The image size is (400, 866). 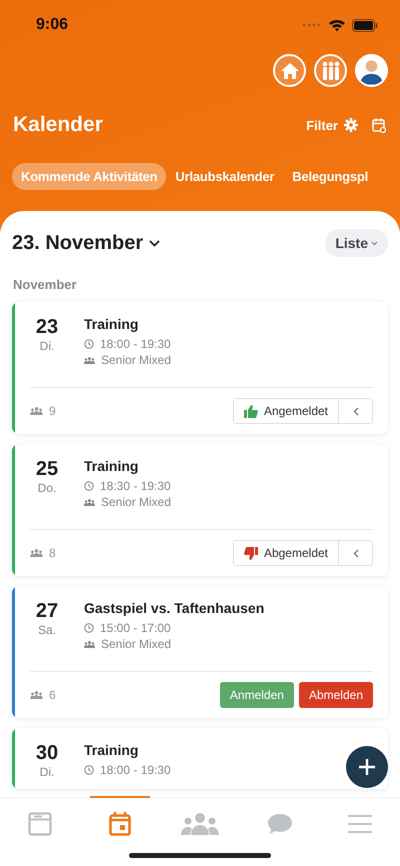 What do you see at coordinates (86, 243) in the screenshot?
I see `date-picker: 23. November` at bounding box center [86, 243].